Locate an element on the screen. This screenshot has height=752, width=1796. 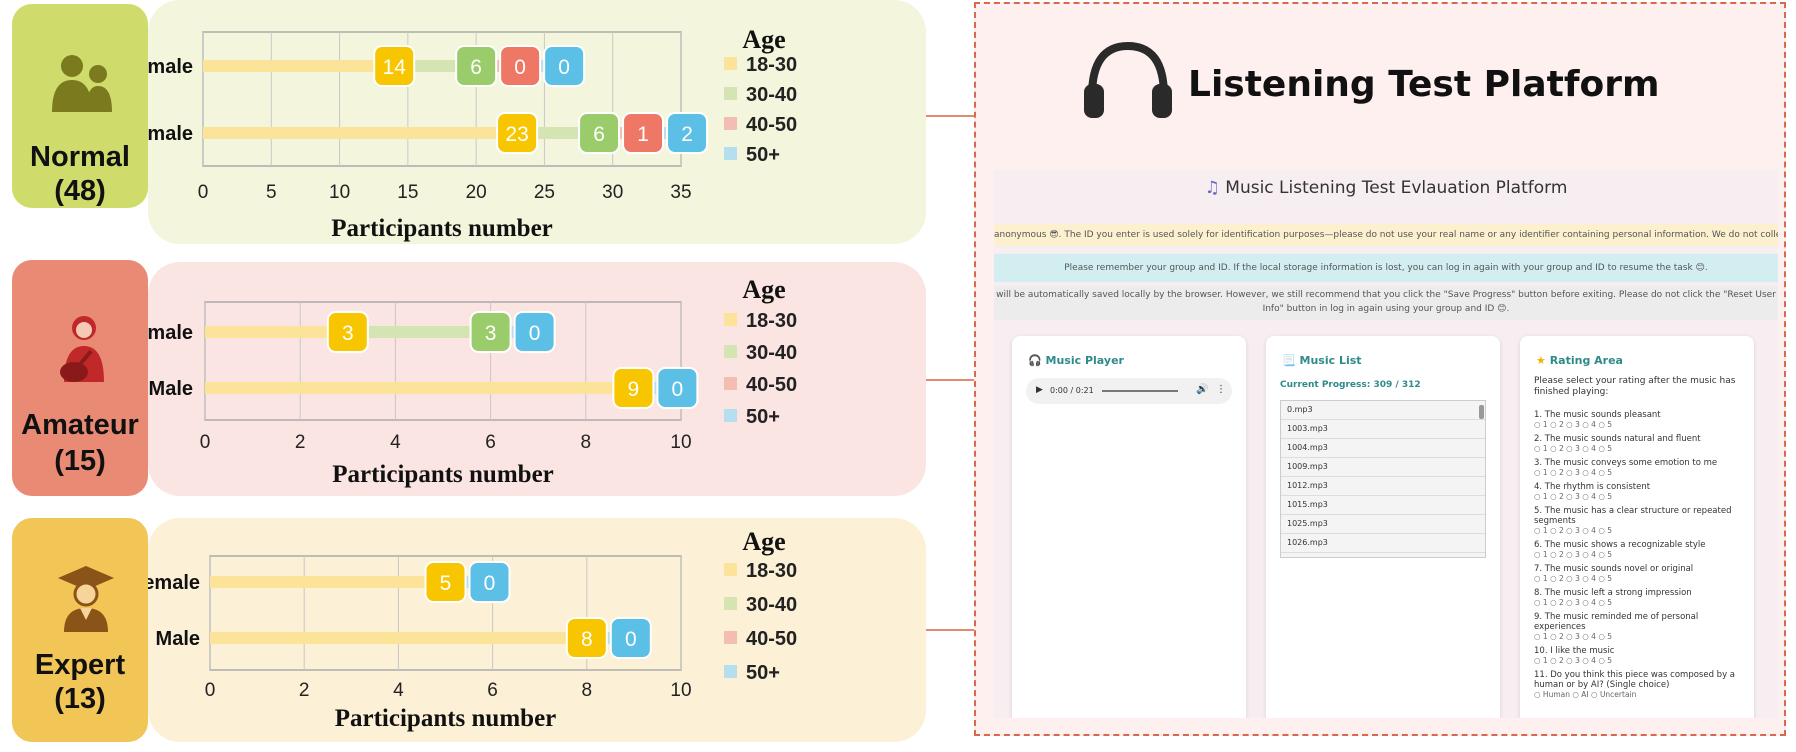
legend-label: 30-40 is located at coordinates (771, 353).